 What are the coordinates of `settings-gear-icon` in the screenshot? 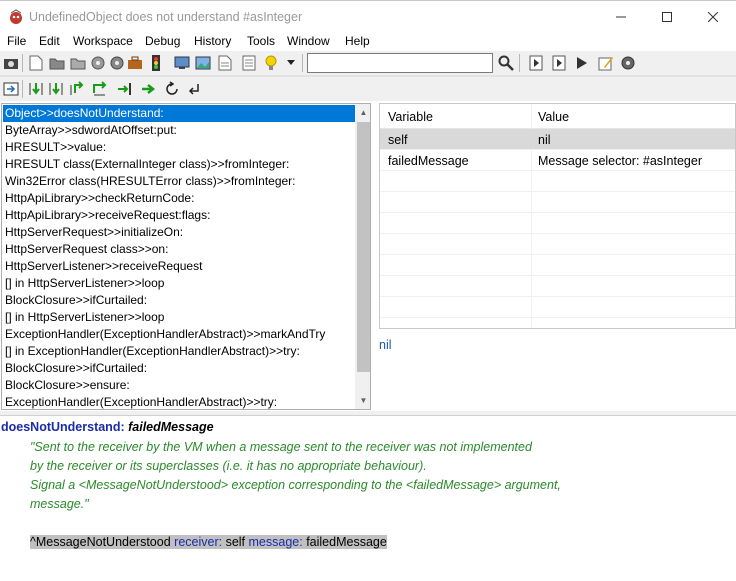 It's located at (628, 63).